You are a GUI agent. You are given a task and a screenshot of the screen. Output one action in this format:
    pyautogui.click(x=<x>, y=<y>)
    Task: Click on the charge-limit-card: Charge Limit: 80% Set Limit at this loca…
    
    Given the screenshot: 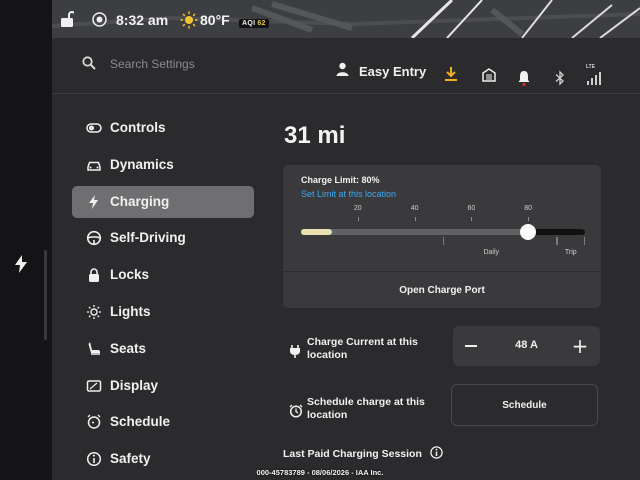 What is the action you would take?
    pyautogui.click(x=442, y=236)
    